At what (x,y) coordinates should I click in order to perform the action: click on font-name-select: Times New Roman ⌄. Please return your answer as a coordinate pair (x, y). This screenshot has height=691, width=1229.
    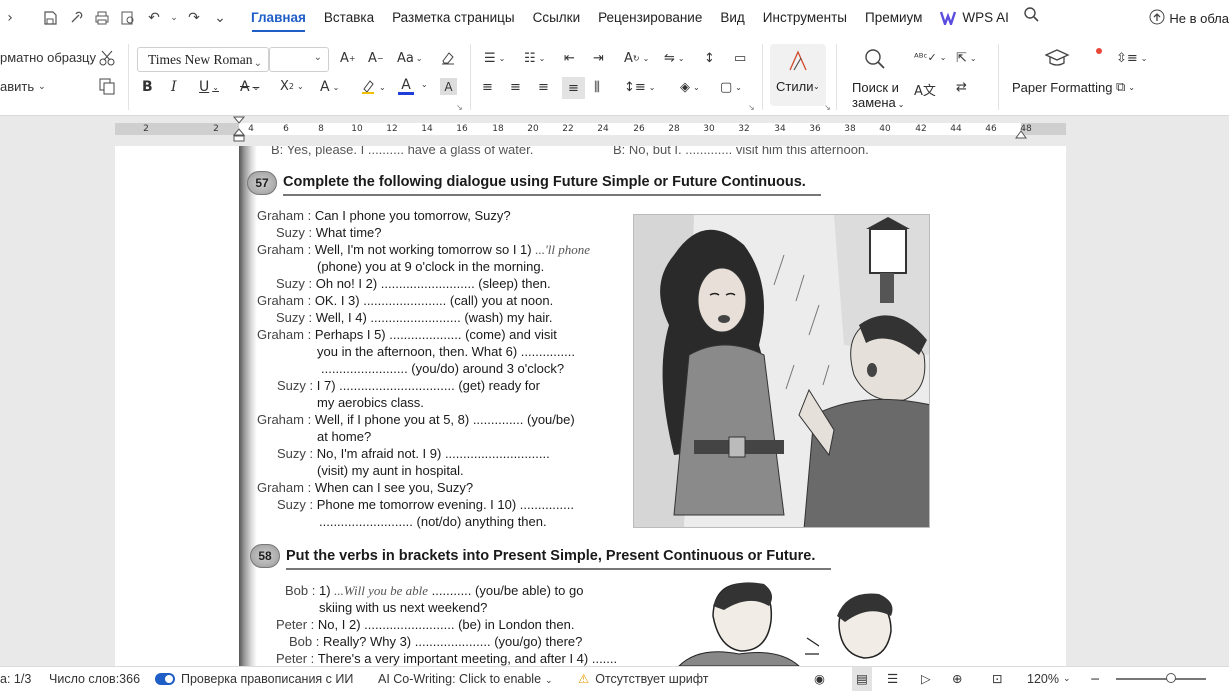
    Looking at the image, I should click on (203, 59).